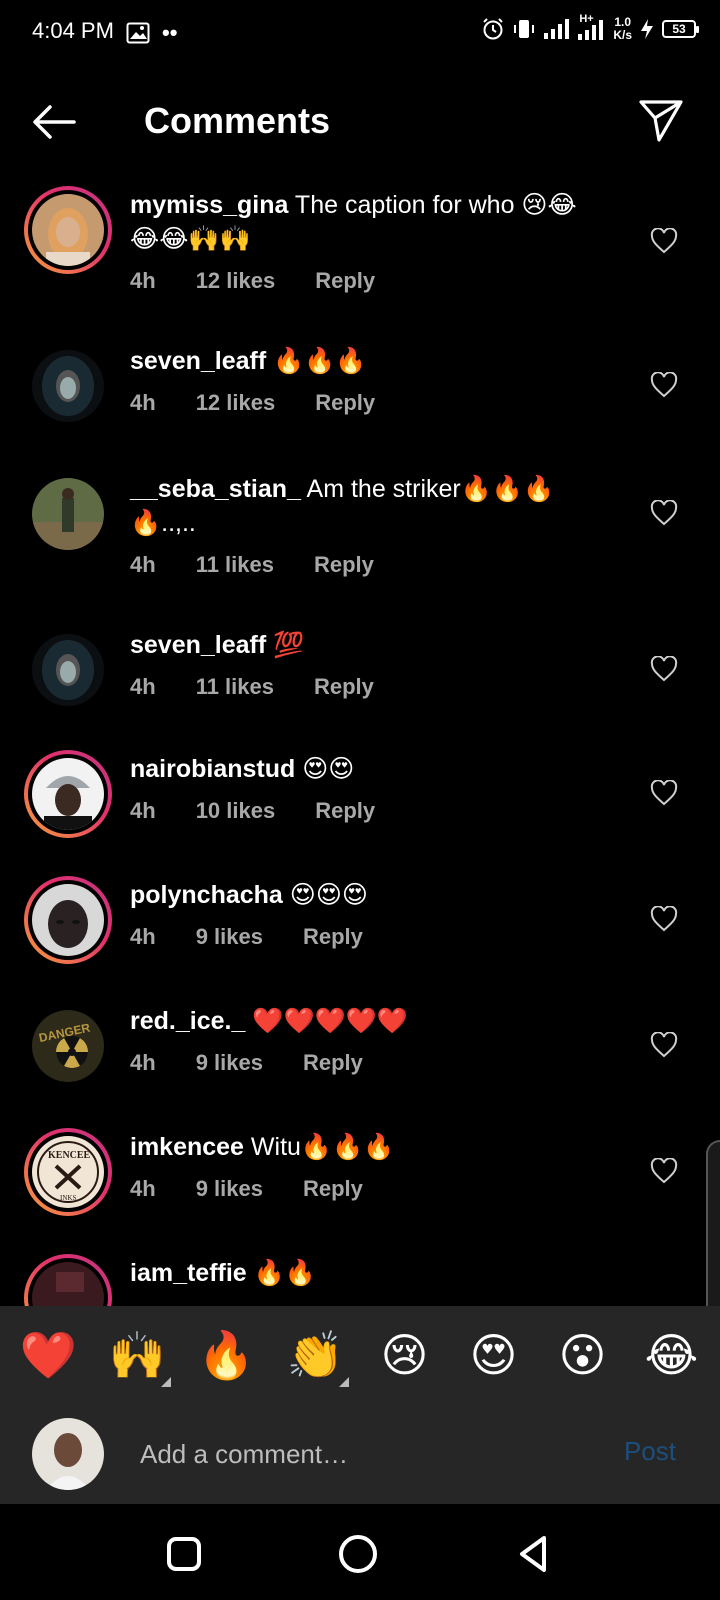 This screenshot has height=1600, width=720. What do you see at coordinates (713, 1230) in the screenshot?
I see `scroll-handle` at bounding box center [713, 1230].